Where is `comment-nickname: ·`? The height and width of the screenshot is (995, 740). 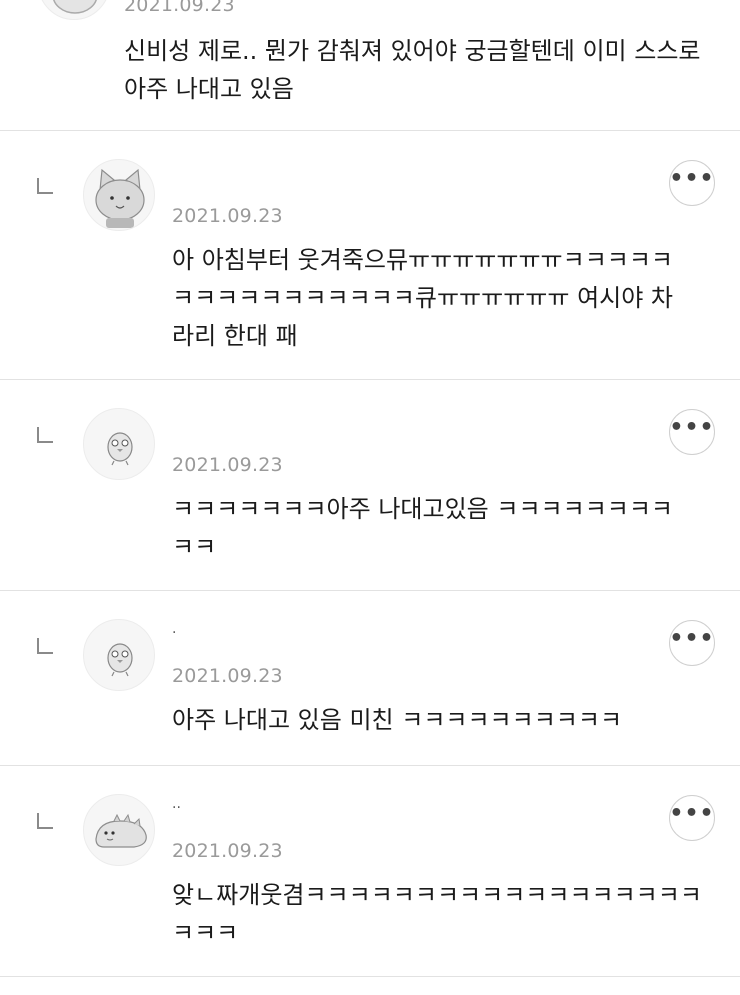
comment-nickname: · is located at coordinates (174, 633).